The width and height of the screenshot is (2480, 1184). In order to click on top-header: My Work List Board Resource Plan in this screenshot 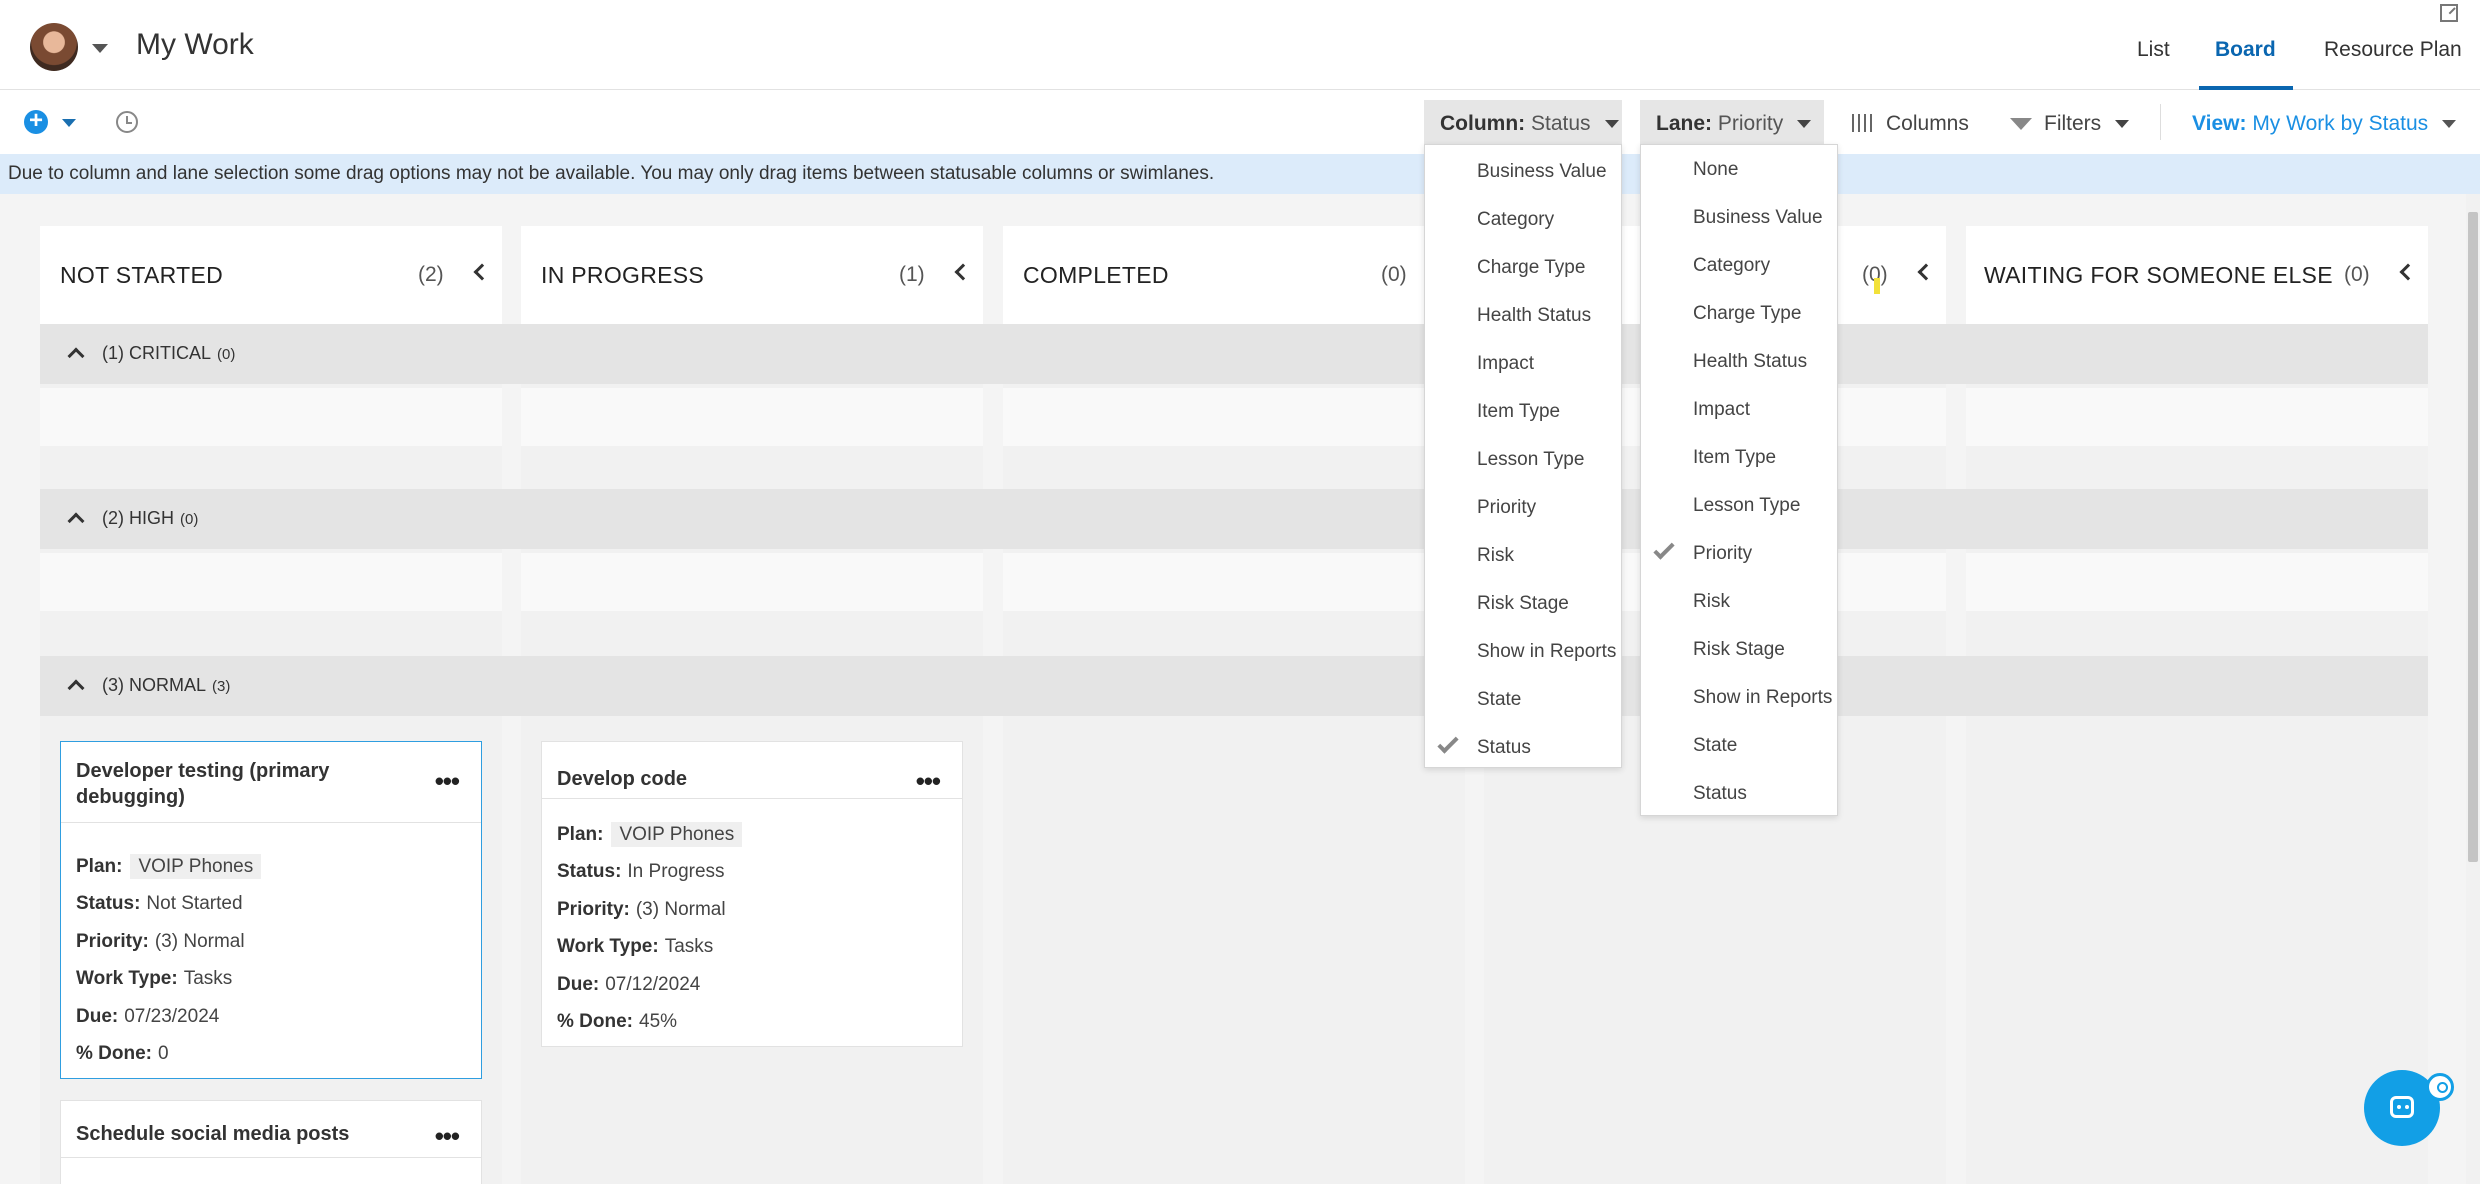, I will do `click(1240, 45)`.